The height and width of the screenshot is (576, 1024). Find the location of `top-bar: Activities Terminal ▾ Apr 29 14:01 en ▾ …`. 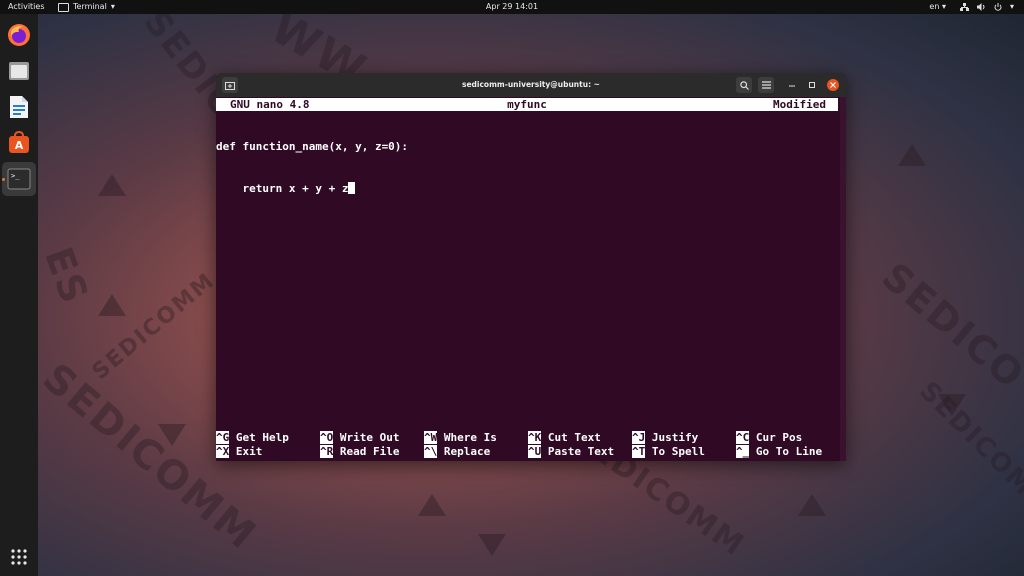

top-bar: Activities Terminal ▾ Apr 29 14:01 en ▾ … is located at coordinates (512, 7).